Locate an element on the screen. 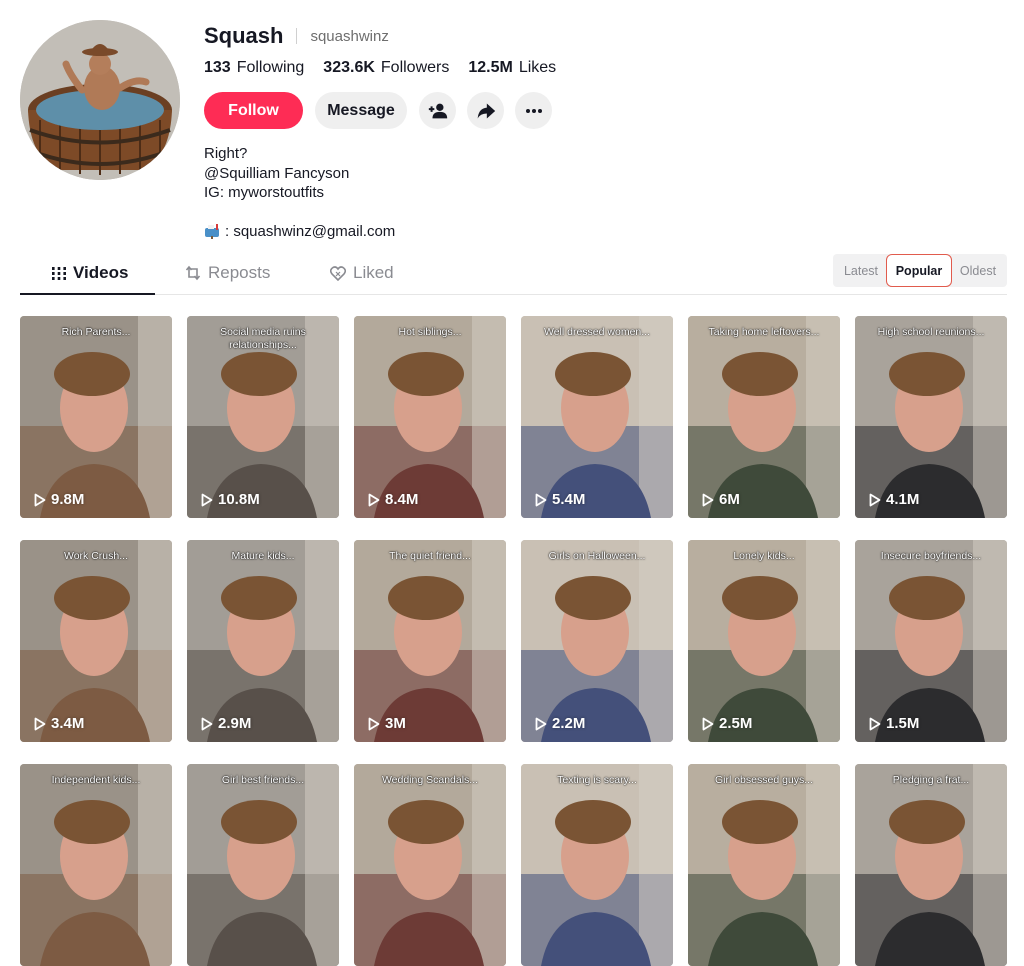  add-friend-button is located at coordinates (437, 110).